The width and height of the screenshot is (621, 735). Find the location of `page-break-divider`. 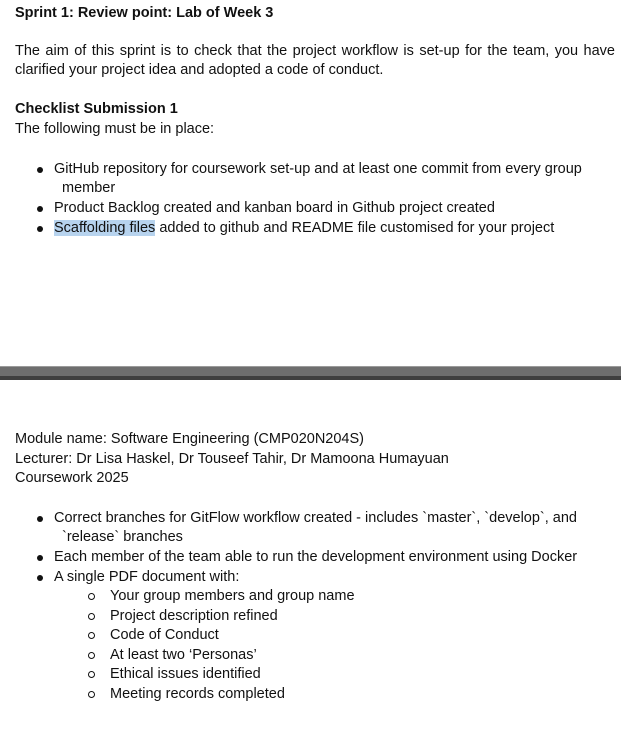

page-break-divider is located at coordinates (310, 373).